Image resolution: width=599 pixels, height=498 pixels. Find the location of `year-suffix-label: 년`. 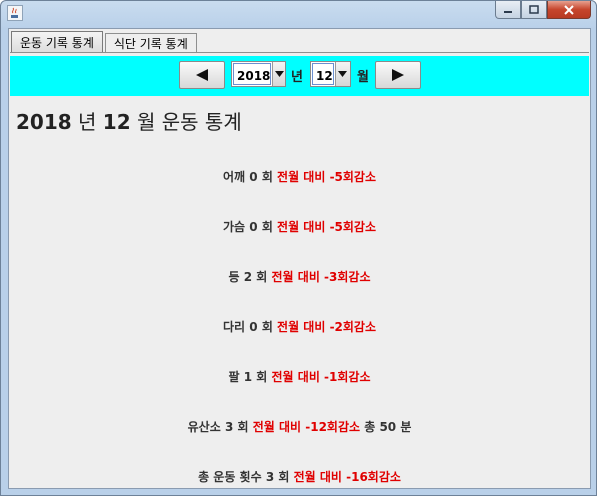

year-suffix-label: 년 is located at coordinates (297, 77).